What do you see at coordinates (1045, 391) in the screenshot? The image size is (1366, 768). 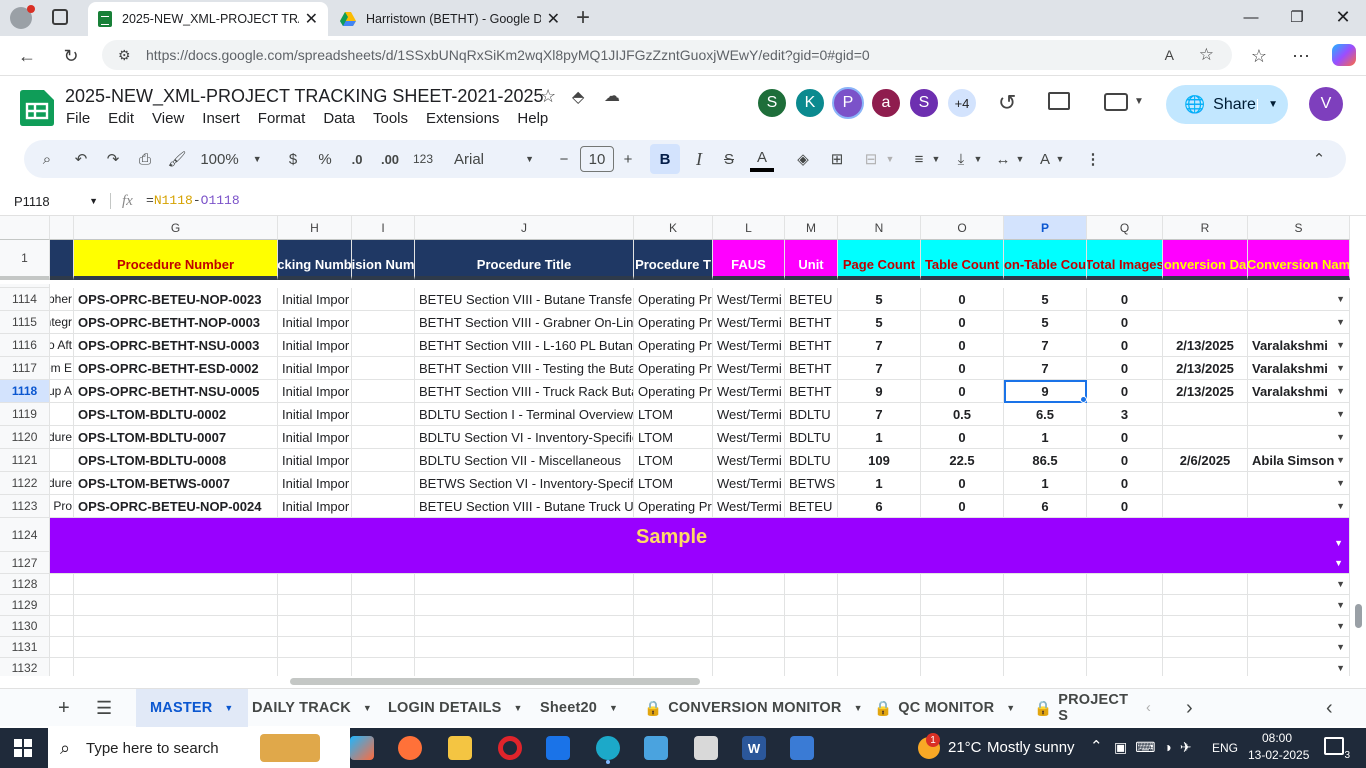 I see `table-cell: 9` at bounding box center [1045, 391].